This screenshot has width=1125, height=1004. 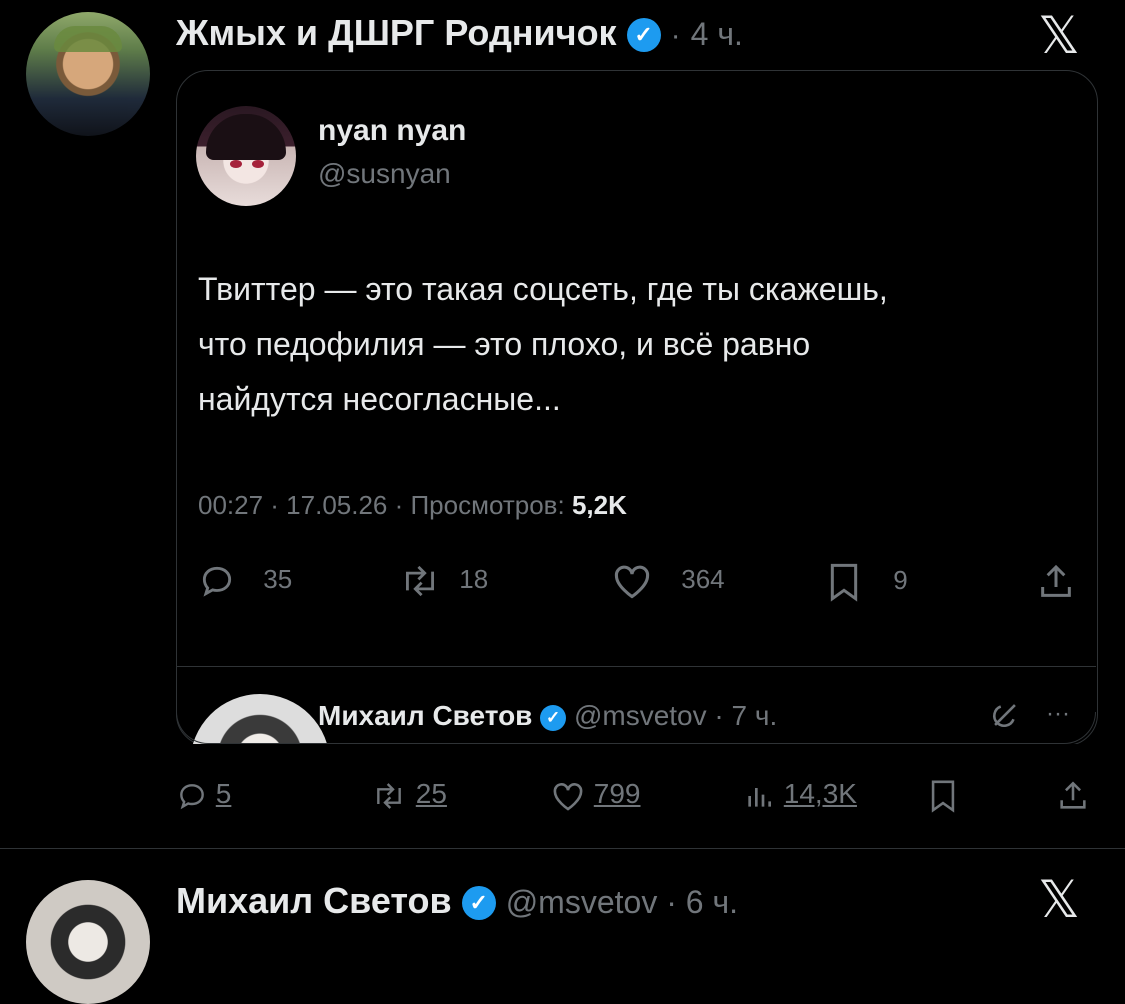 I want to click on next-handle-time: @msvetov · 6 ч., so click(x=622, y=902).